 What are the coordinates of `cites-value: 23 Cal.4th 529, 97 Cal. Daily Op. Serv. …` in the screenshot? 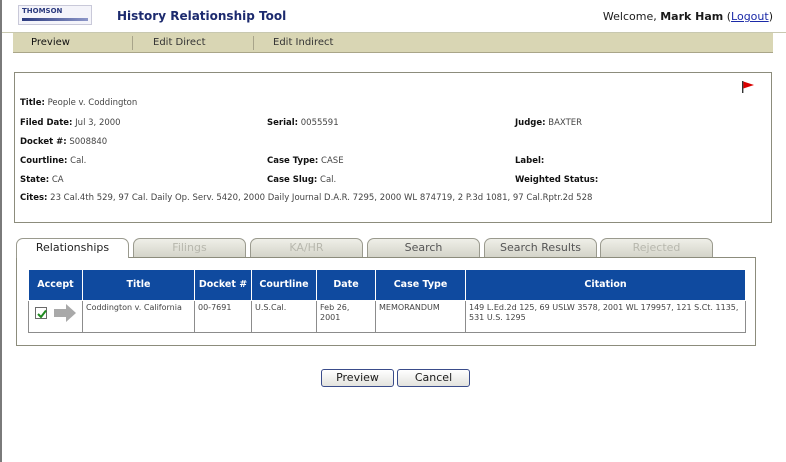 It's located at (321, 198).